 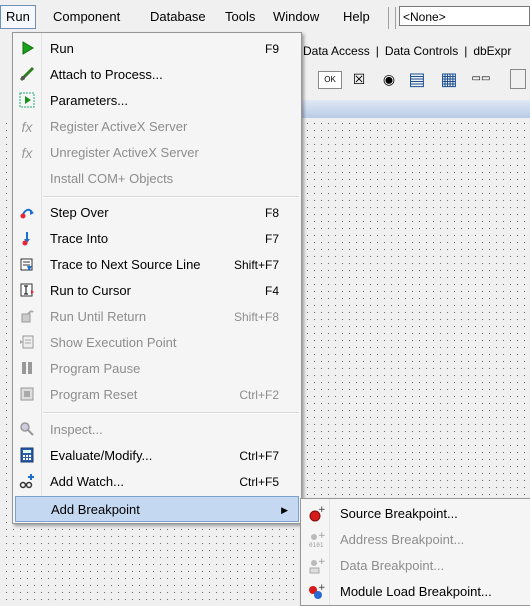 What do you see at coordinates (271, 213) in the screenshot?
I see `menu-item-shortcut: F8` at bounding box center [271, 213].